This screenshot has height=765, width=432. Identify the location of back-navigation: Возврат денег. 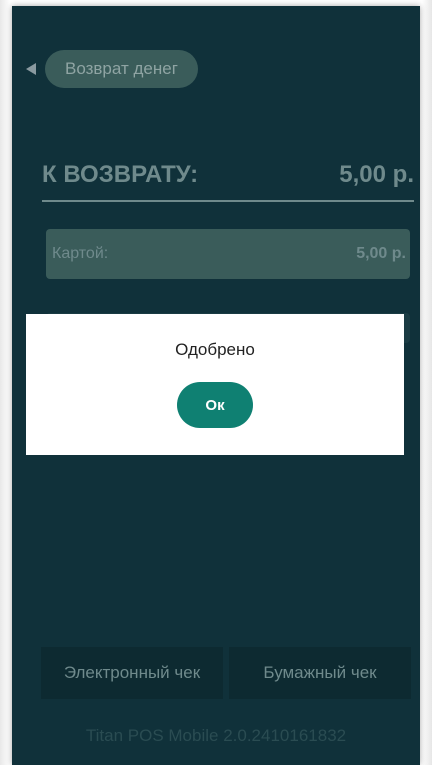
(112, 69).